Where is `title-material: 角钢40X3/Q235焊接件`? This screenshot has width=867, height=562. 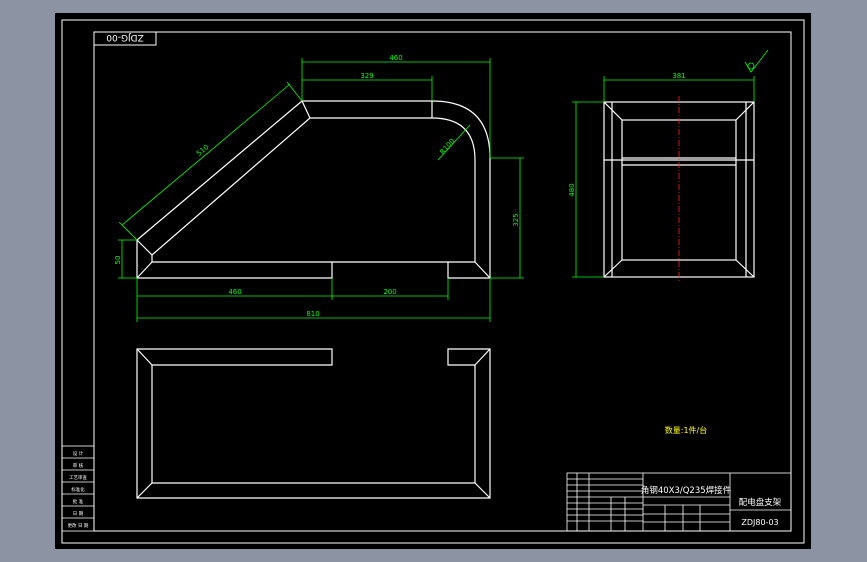
title-material: 角钢40X3/Q235焊接件 is located at coordinates (686, 490).